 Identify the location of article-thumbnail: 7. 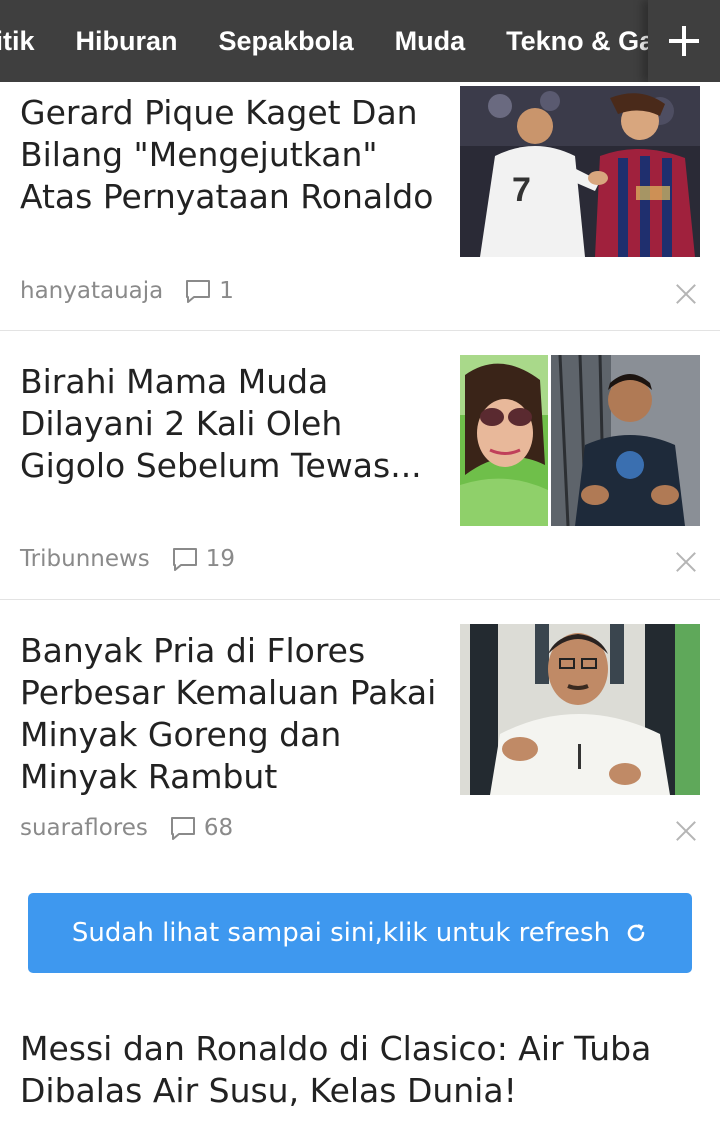
(580, 171).